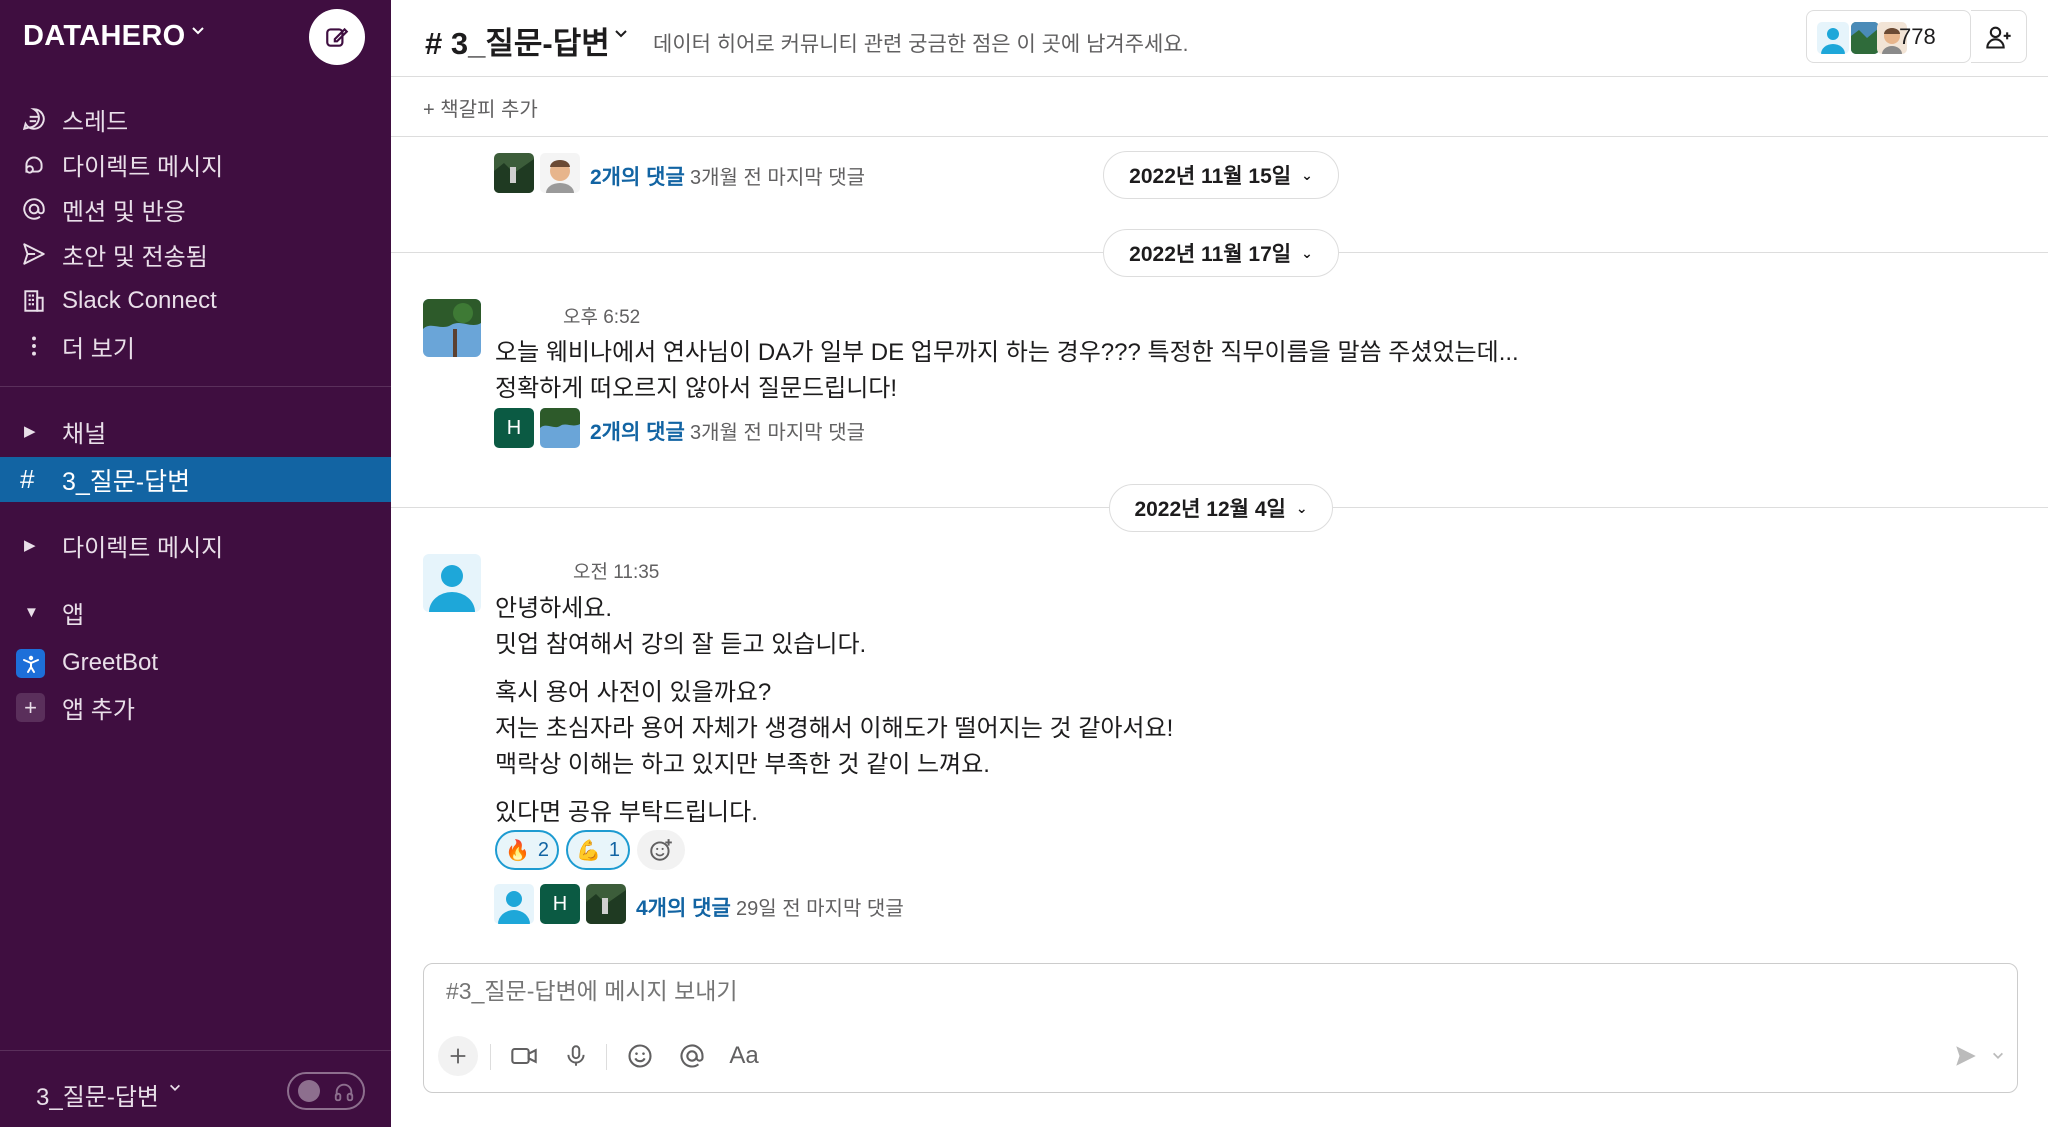 The width and height of the screenshot is (2048, 1127). Describe the element at coordinates (744, 1056) in the screenshot. I see `formatting-button: Aa` at that location.